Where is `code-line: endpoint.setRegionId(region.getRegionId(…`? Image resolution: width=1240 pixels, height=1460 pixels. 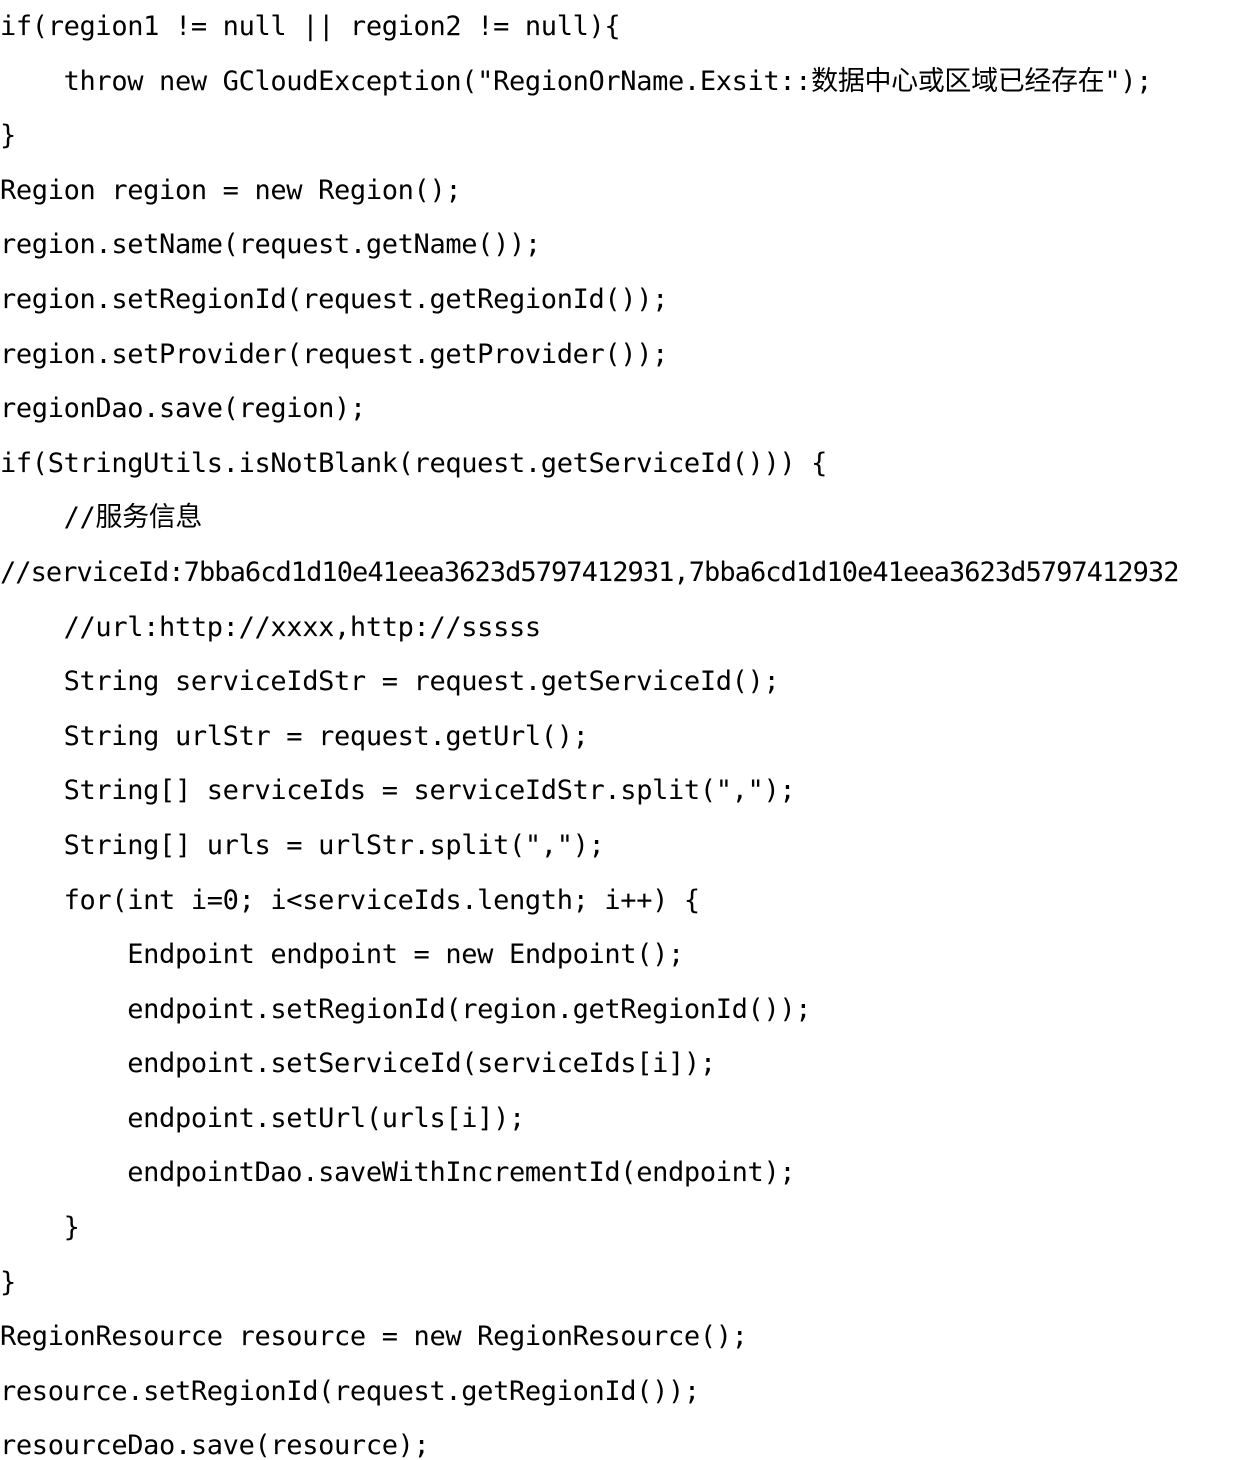 code-line: endpoint.setRegionId(region.getRegionId(… is located at coordinates (406, 1009).